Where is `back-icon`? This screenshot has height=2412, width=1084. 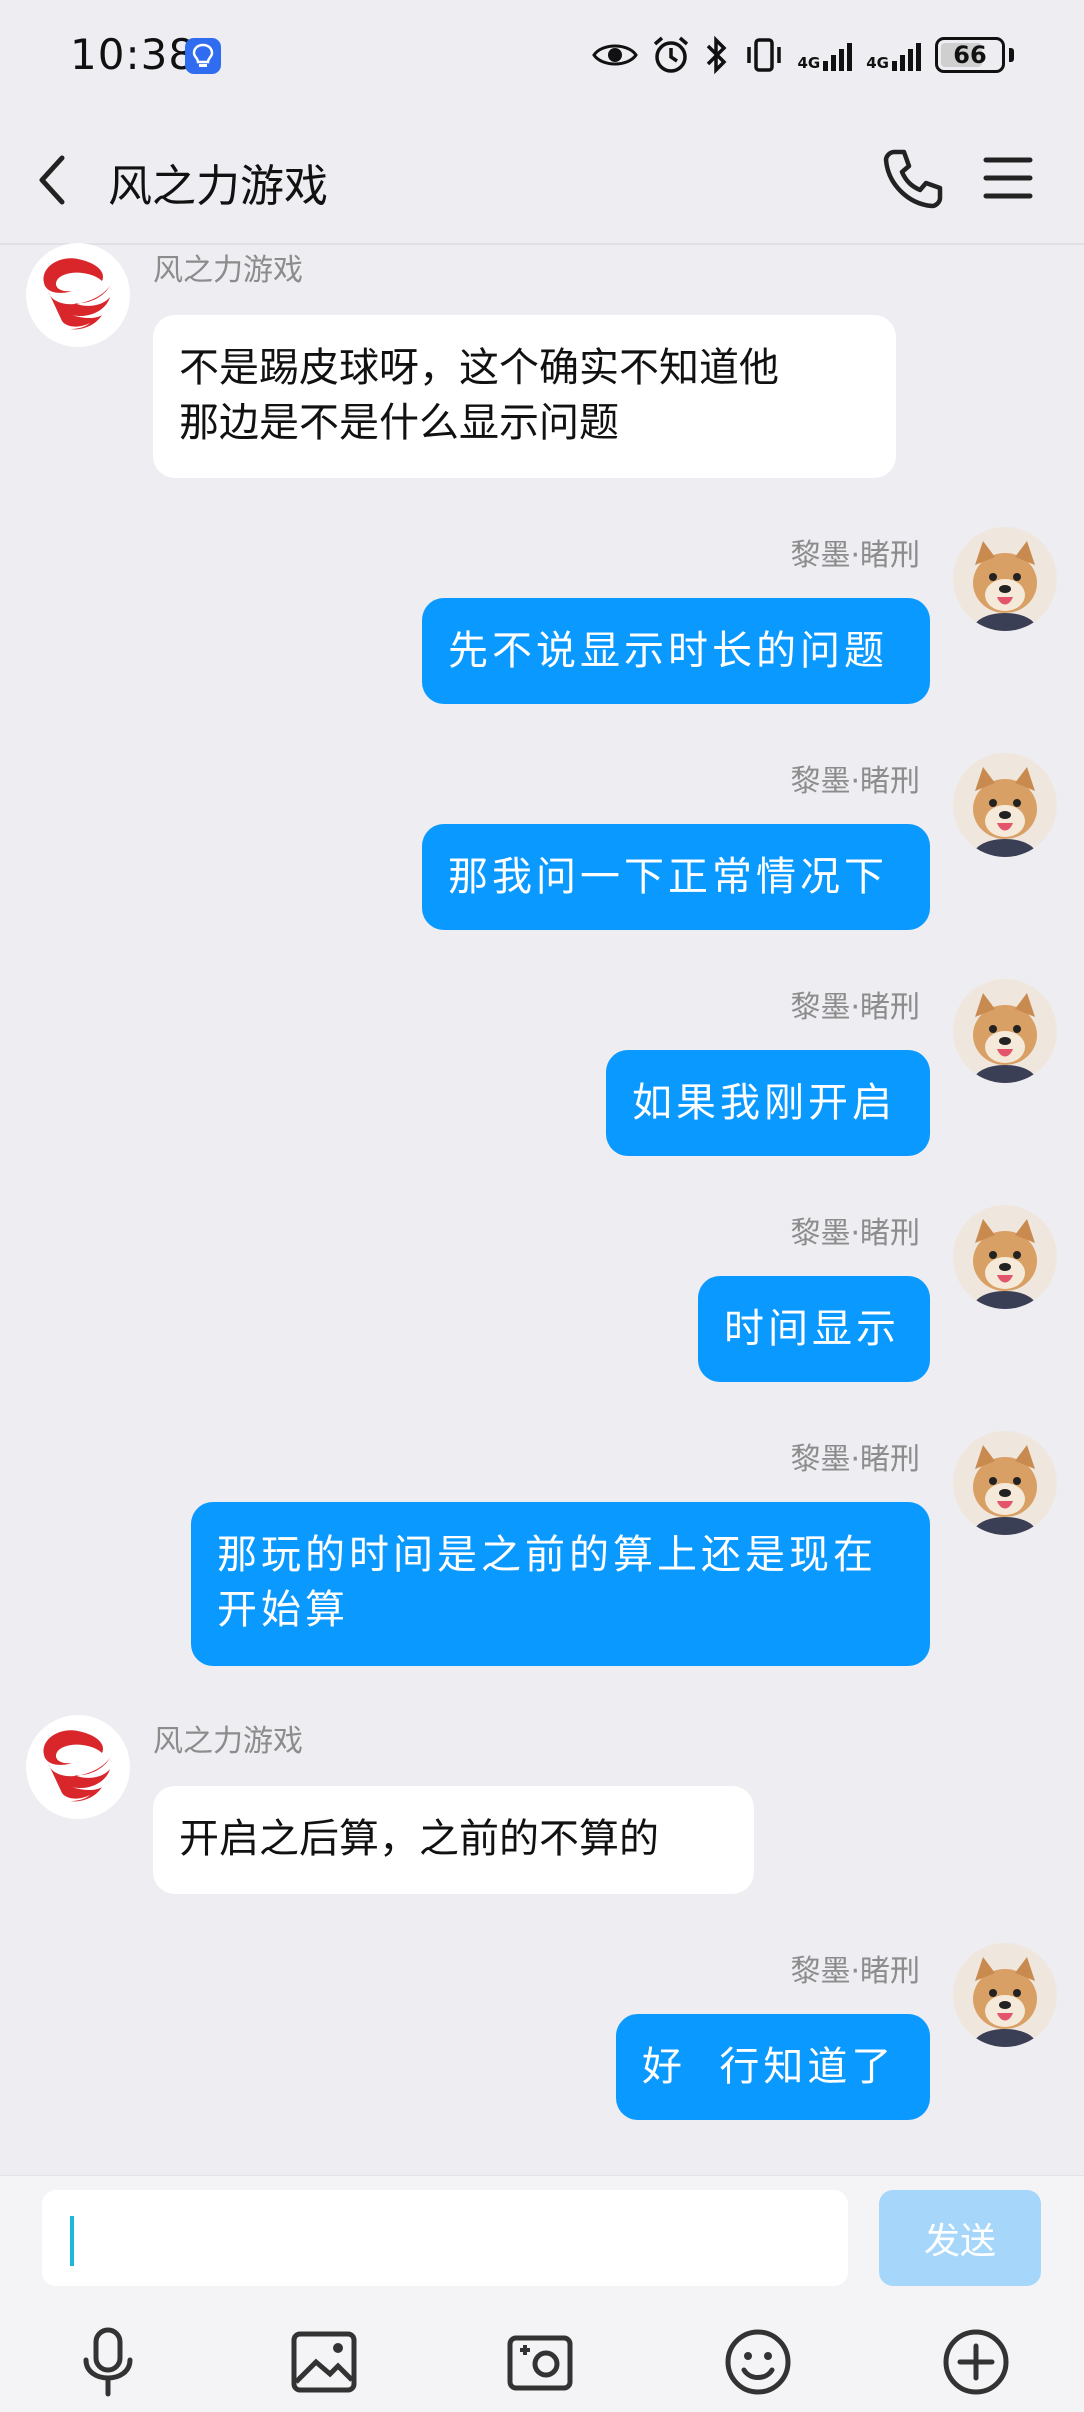
back-icon is located at coordinates (55, 180).